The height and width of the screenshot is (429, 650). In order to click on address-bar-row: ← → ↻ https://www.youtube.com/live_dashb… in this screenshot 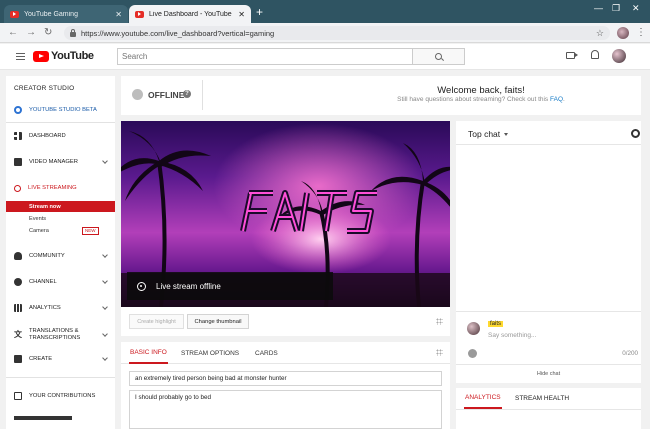, I will do `click(325, 33)`.